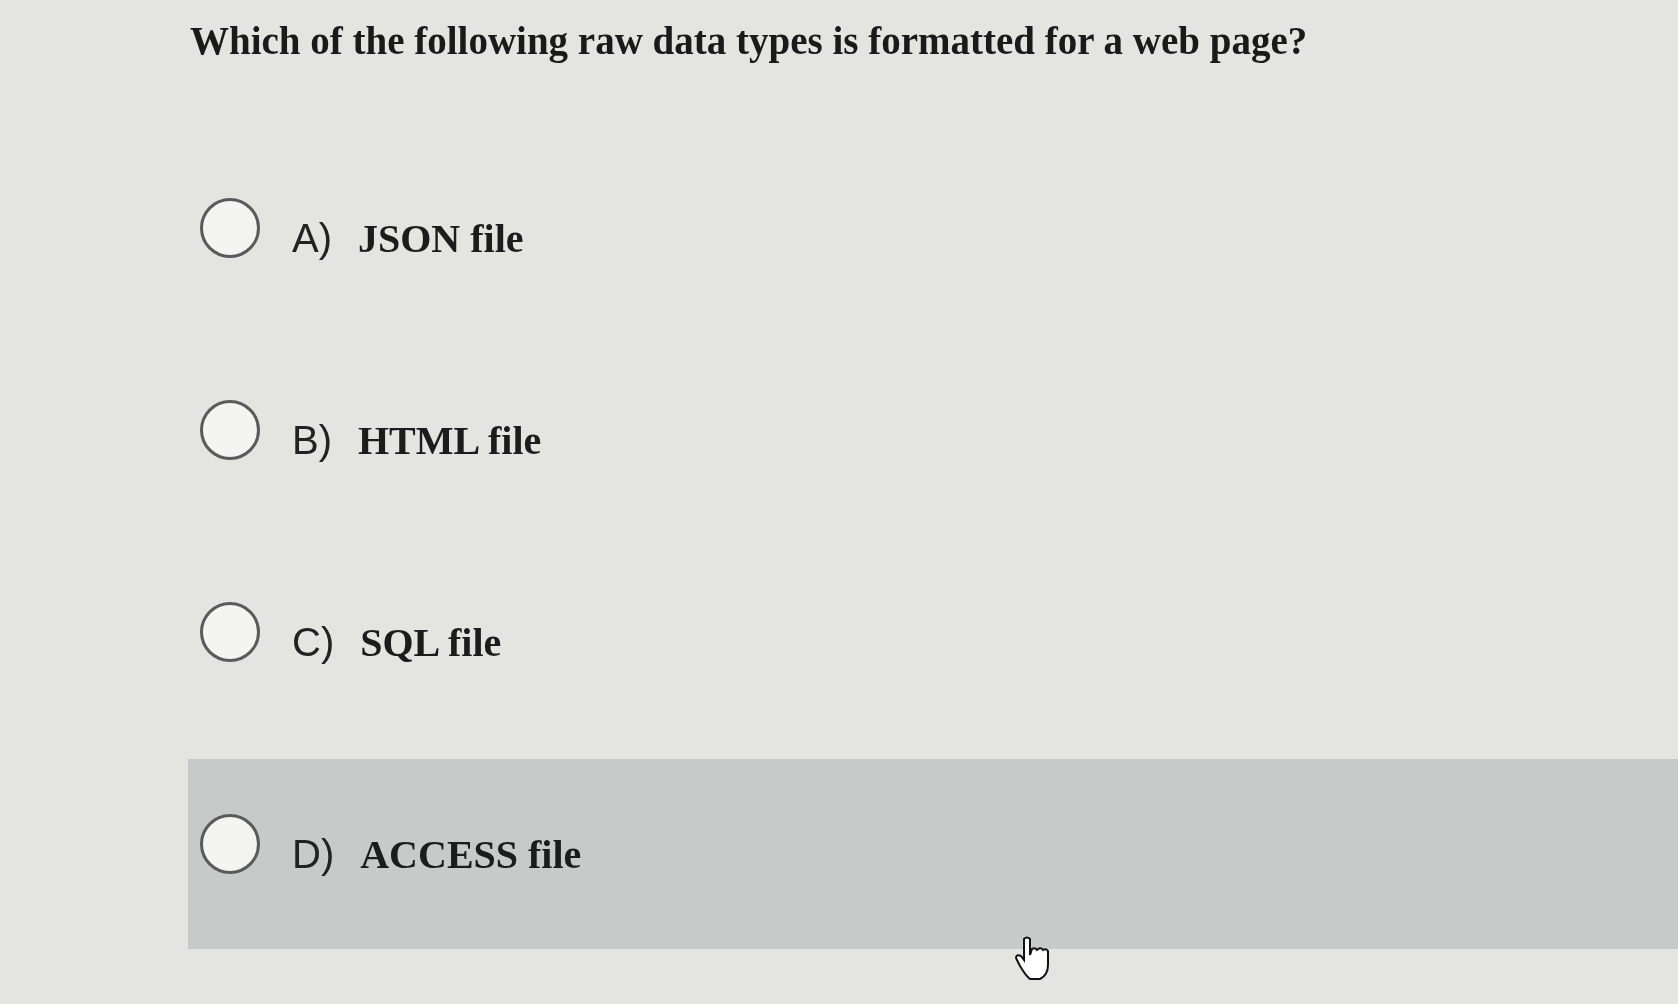  I want to click on option-letter: B), so click(312, 440).